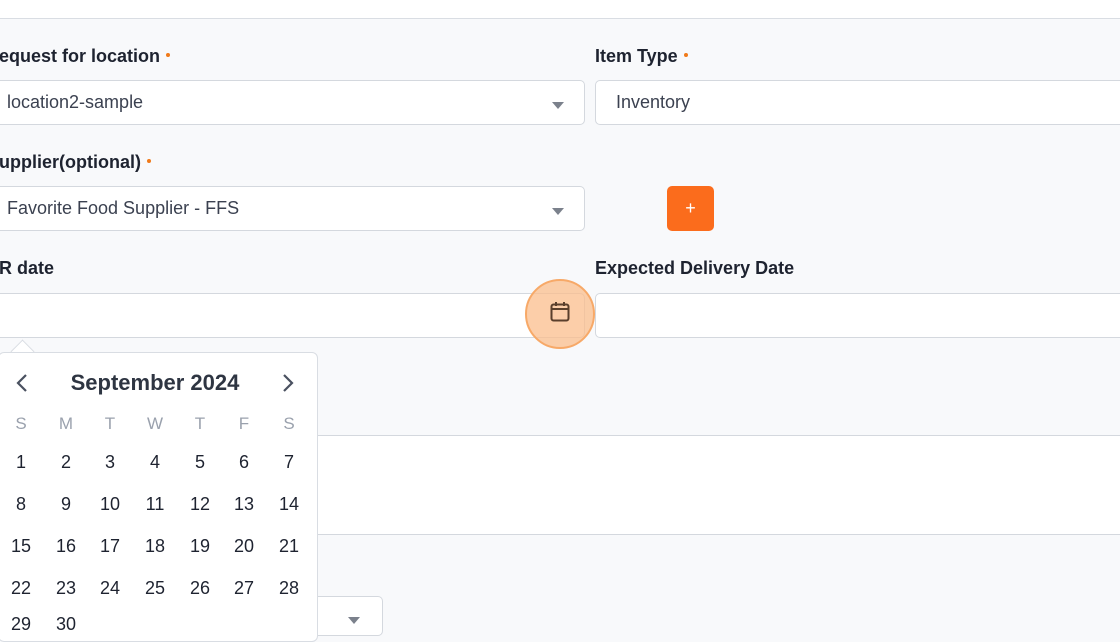  I want to click on calendar-day: 30, so click(66, 624).